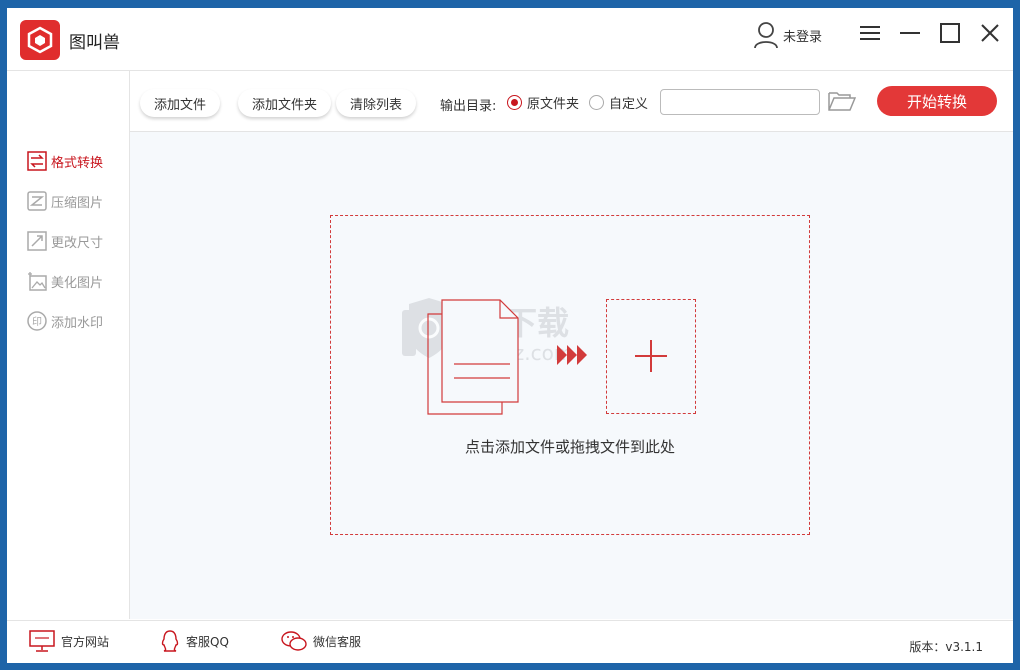 The height and width of the screenshot is (670, 1020). I want to click on footer: 官方网站 客服QQ 微信客服 版本：v3.1.1, so click(510, 641).